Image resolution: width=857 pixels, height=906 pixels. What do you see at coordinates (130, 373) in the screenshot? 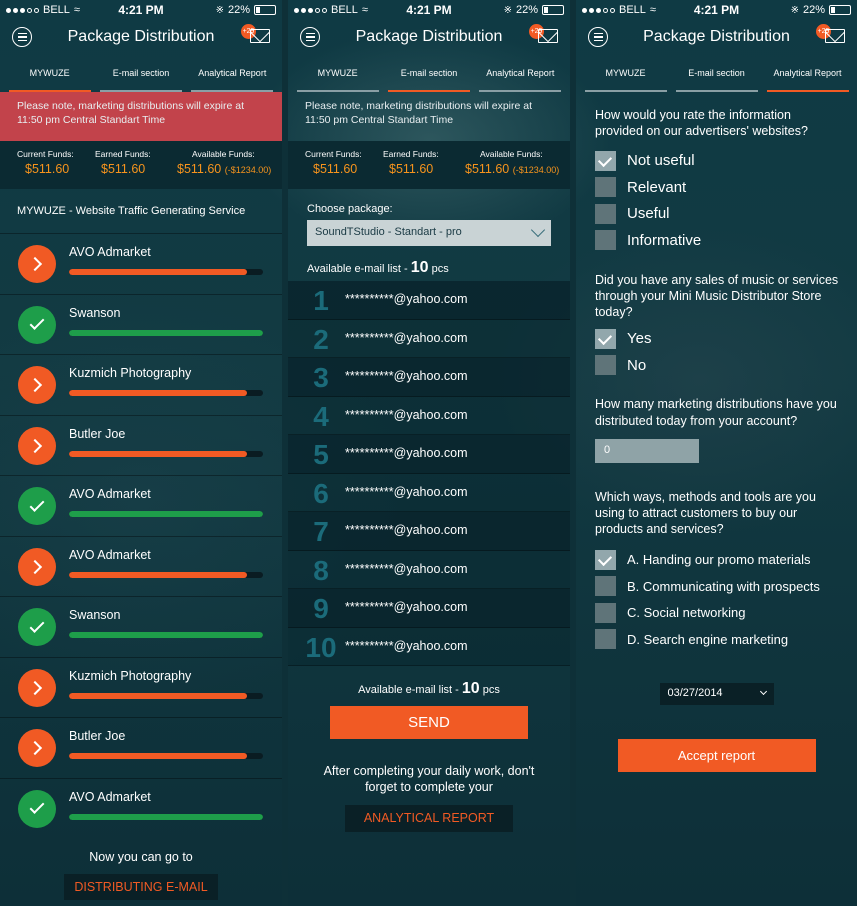
I see `service-name: Kuzmich Photography` at bounding box center [130, 373].